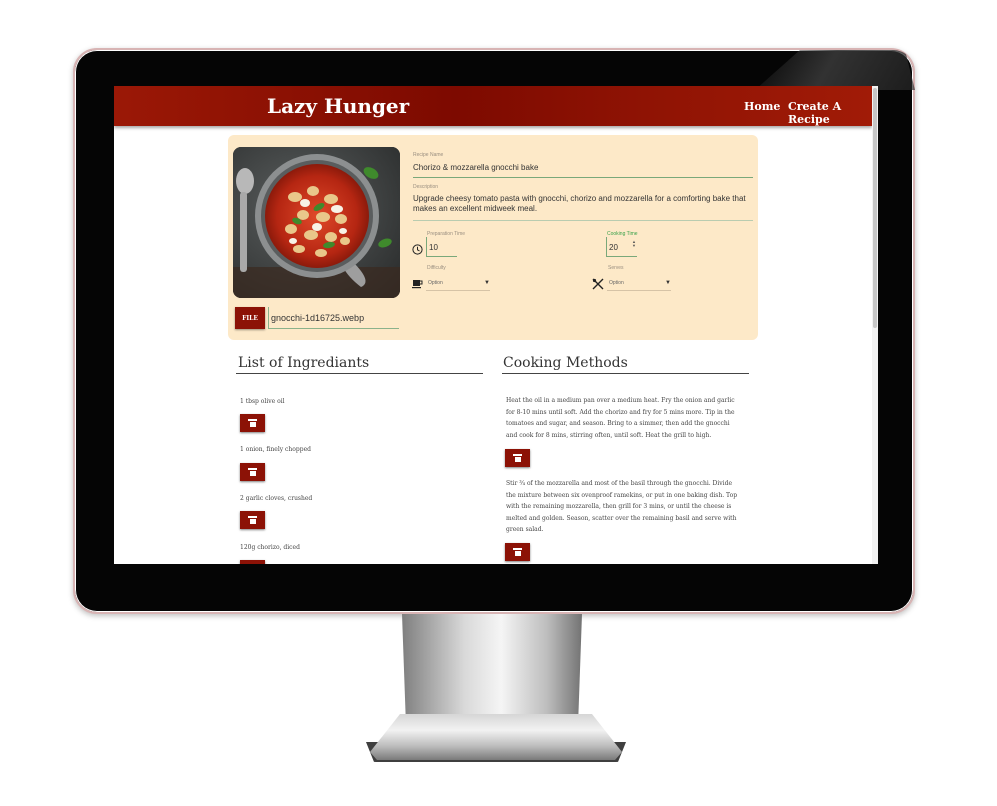 The height and width of the screenshot is (806, 997). I want to click on ingredient-item: 2 garlic cloves, crushed, so click(276, 498).